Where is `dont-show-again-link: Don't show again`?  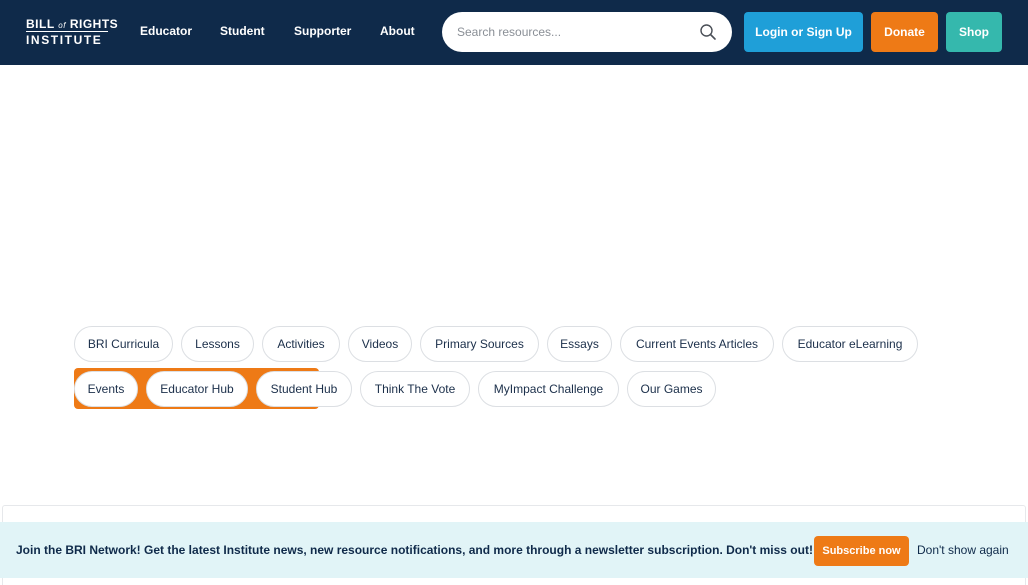
dont-show-again-link: Don't show again is located at coordinates (963, 550).